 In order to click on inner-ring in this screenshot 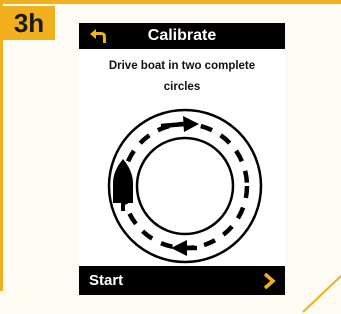, I will do `click(185, 186)`.